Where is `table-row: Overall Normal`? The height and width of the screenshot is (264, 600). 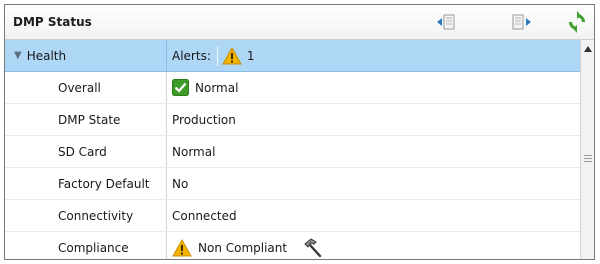 table-row: Overall Normal is located at coordinates (292, 88).